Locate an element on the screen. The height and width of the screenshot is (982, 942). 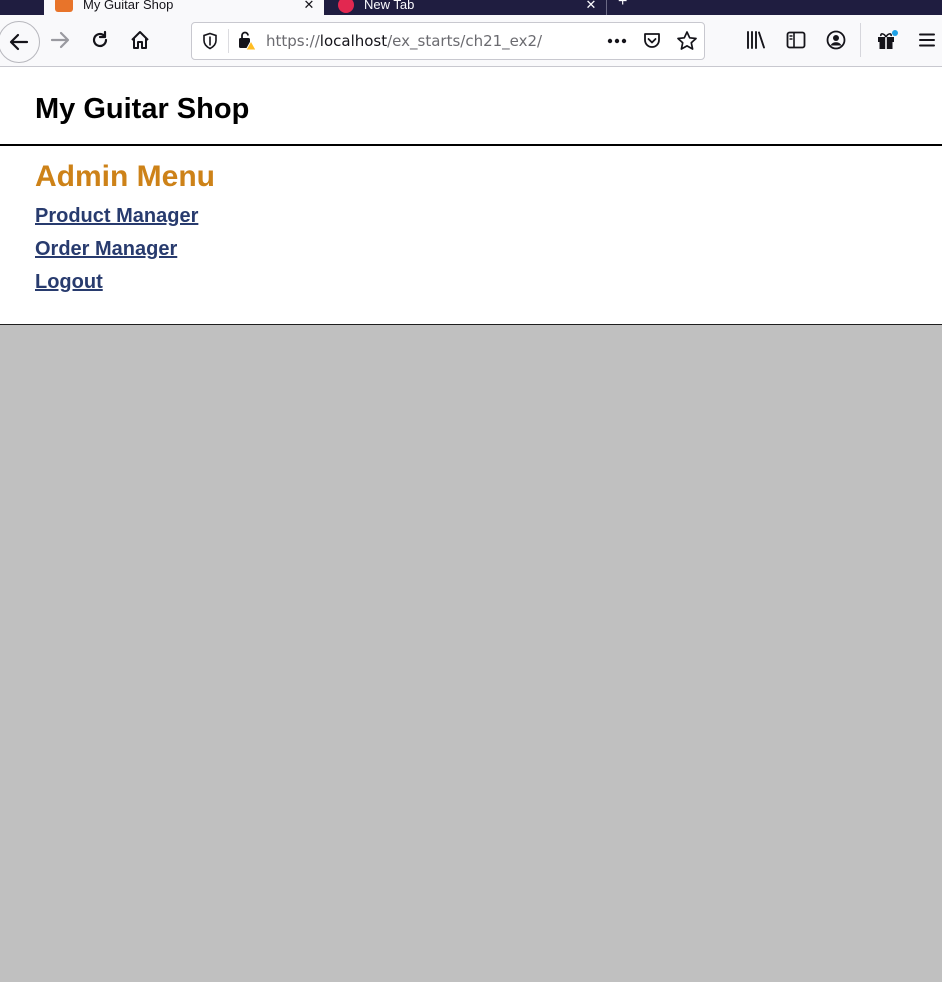
forward-button is located at coordinates (60, 40).